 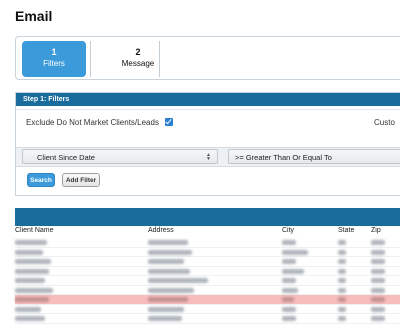 I want to click on search-button: Search, so click(x=41, y=180).